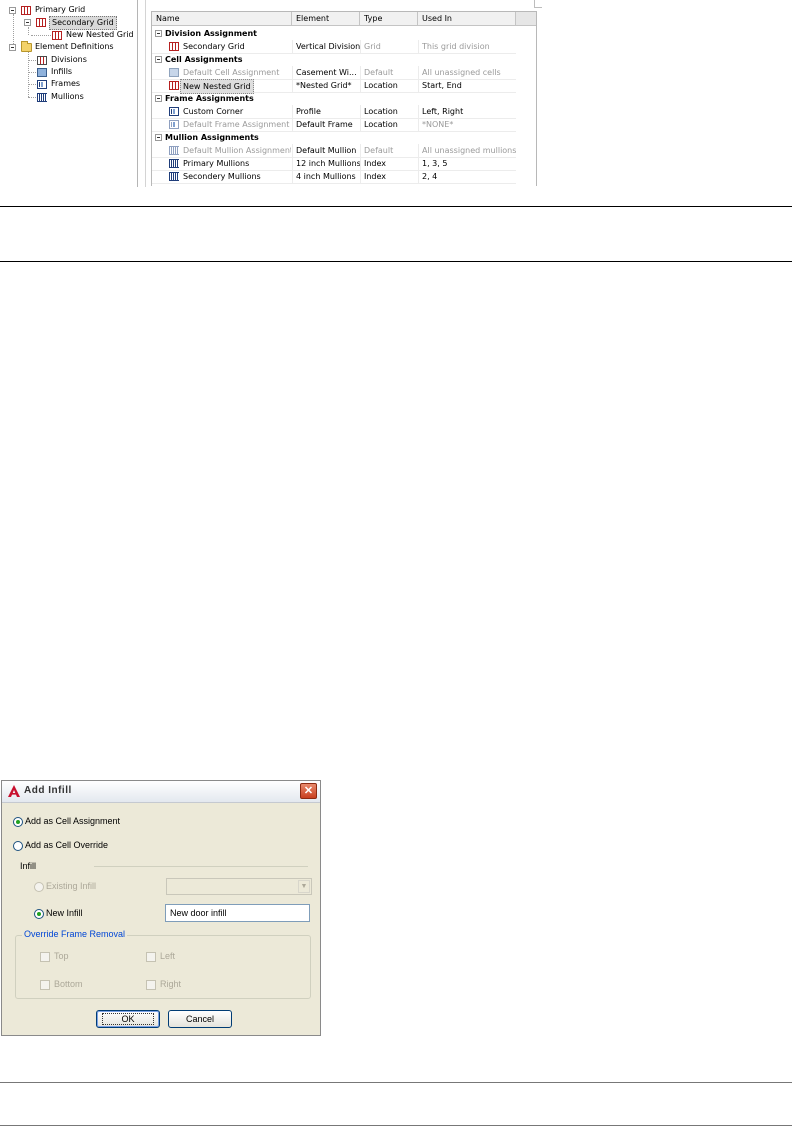 The image size is (792, 1126). What do you see at coordinates (45, 985) in the screenshot?
I see `bottom-checkbox` at bounding box center [45, 985].